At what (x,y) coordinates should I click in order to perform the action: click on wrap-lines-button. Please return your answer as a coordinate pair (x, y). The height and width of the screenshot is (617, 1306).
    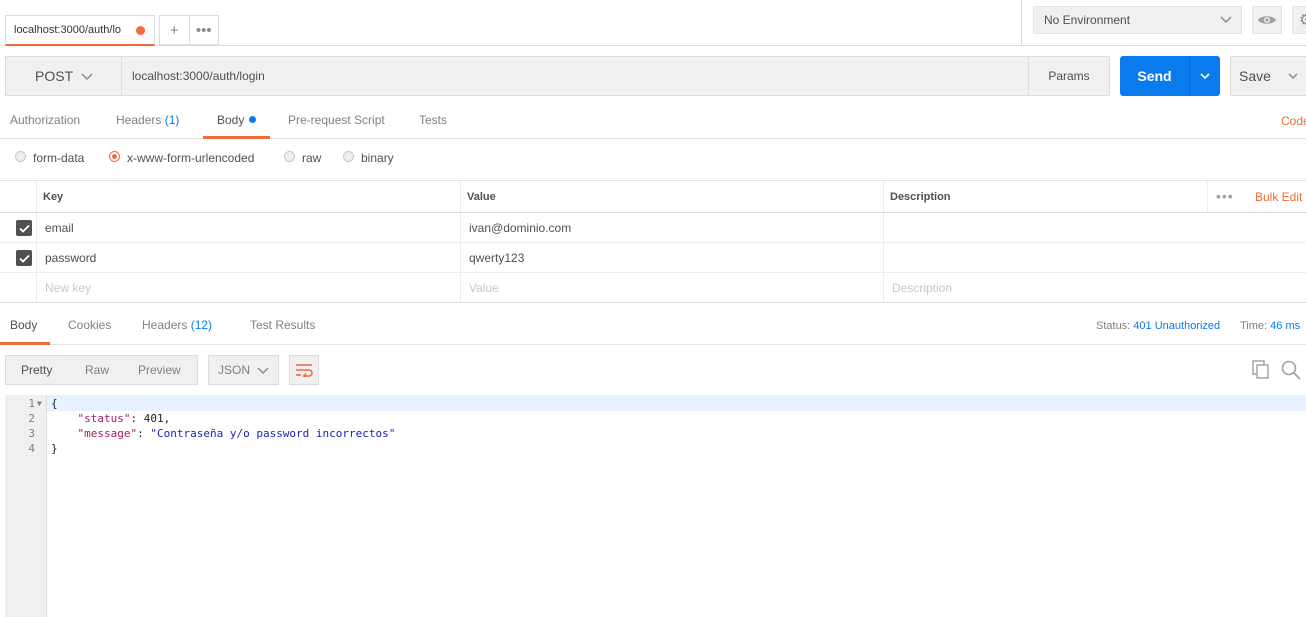
    Looking at the image, I should click on (304, 370).